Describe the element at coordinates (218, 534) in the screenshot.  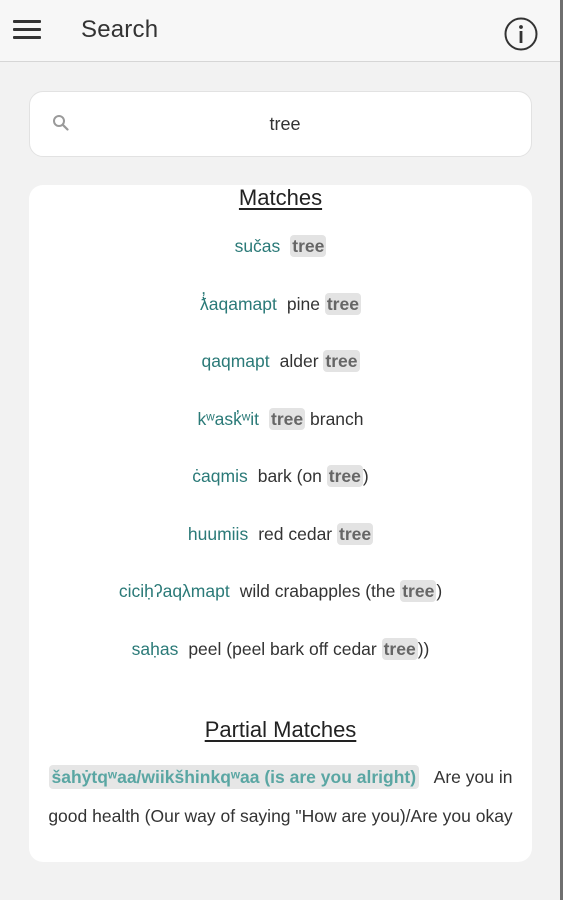
I see `match-word: huumiis` at that location.